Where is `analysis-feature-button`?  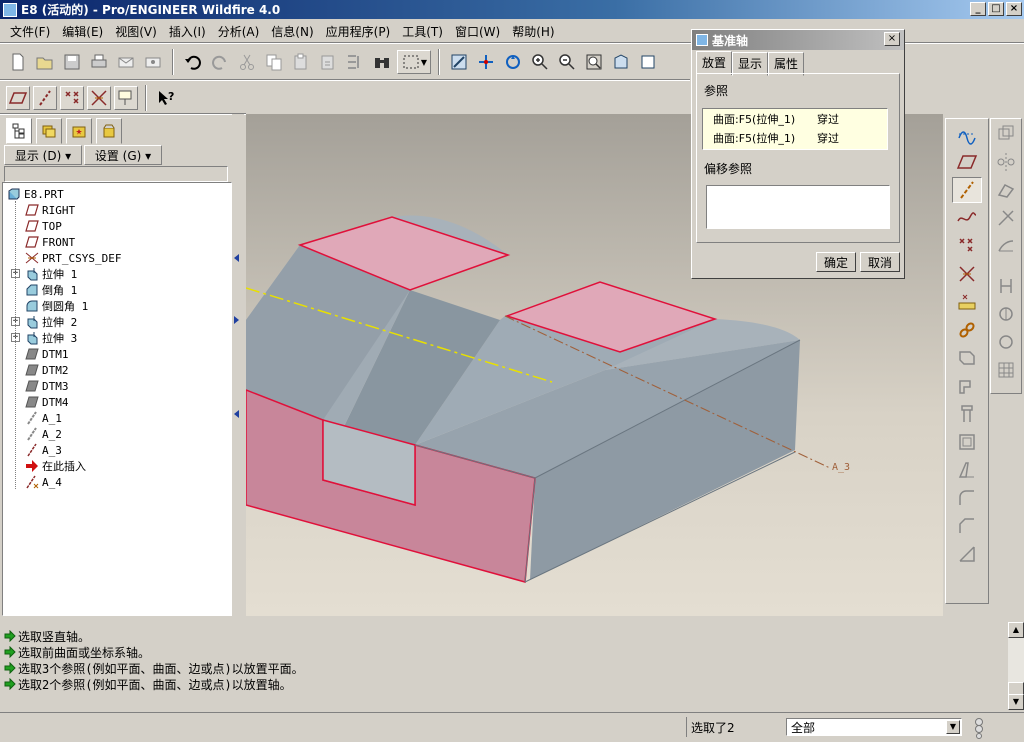 analysis-feature-button is located at coordinates (967, 302).